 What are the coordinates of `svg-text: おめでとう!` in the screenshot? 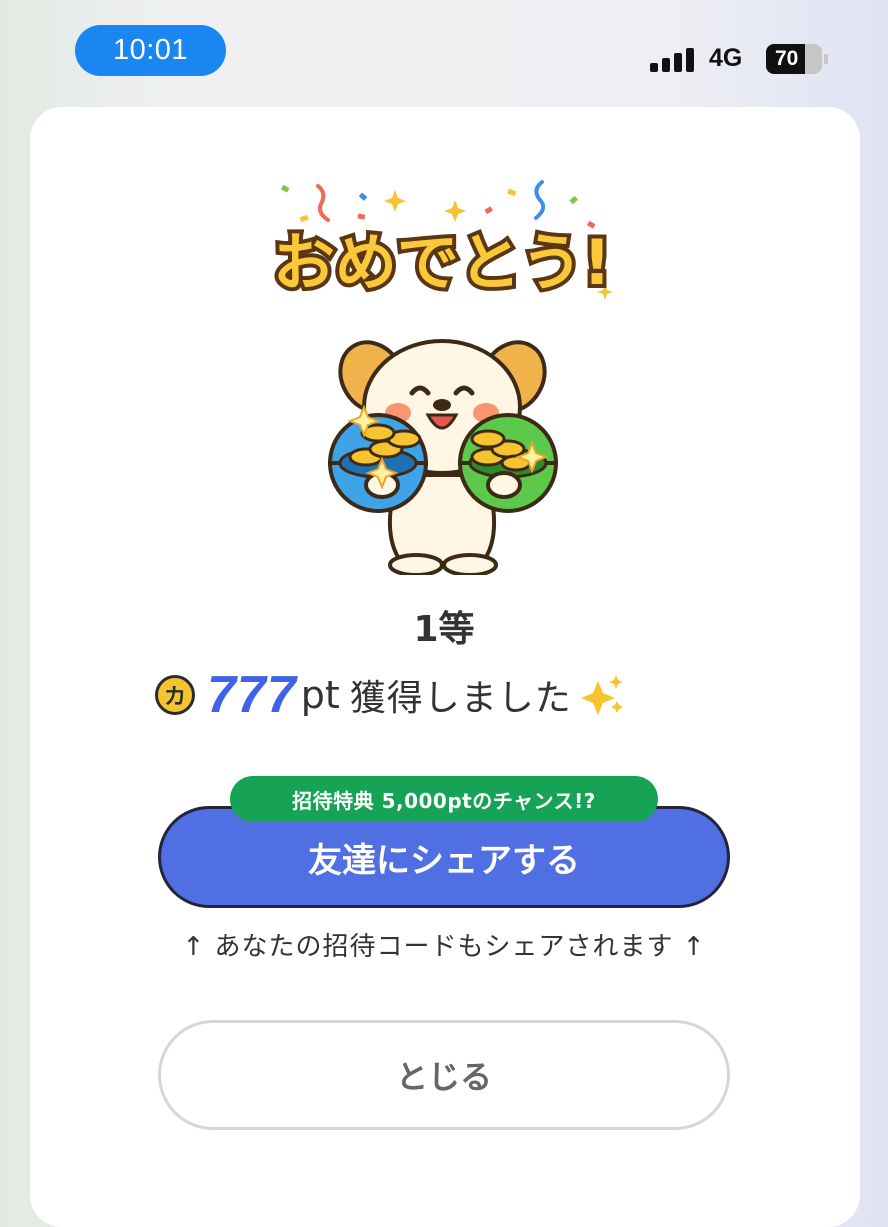 It's located at (442, 262).